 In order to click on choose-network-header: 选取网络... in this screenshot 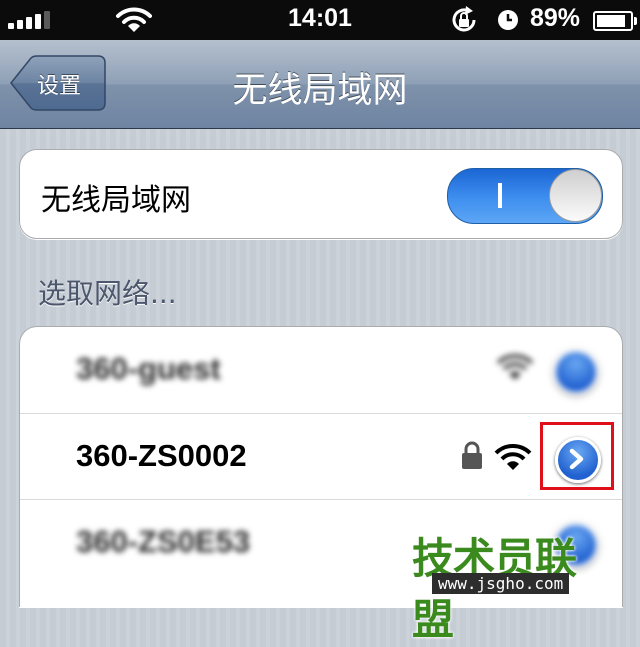, I will do `click(107, 293)`.